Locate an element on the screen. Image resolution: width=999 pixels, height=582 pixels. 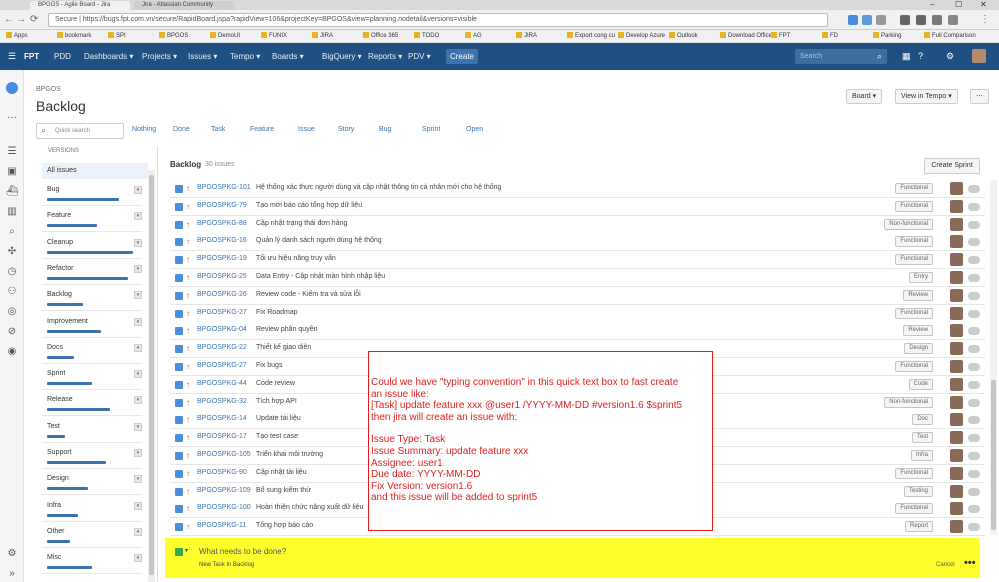
issue-key: BPGOSPKG-88 is located at coordinates (222, 223).